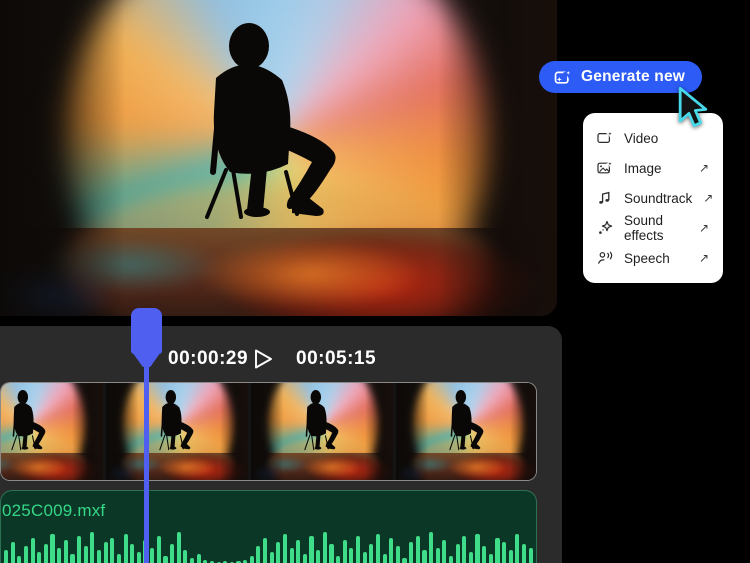 The width and height of the screenshot is (750, 563). Describe the element at coordinates (644, 228) in the screenshot. I see `menu-item-label: Sound effects` at that location.